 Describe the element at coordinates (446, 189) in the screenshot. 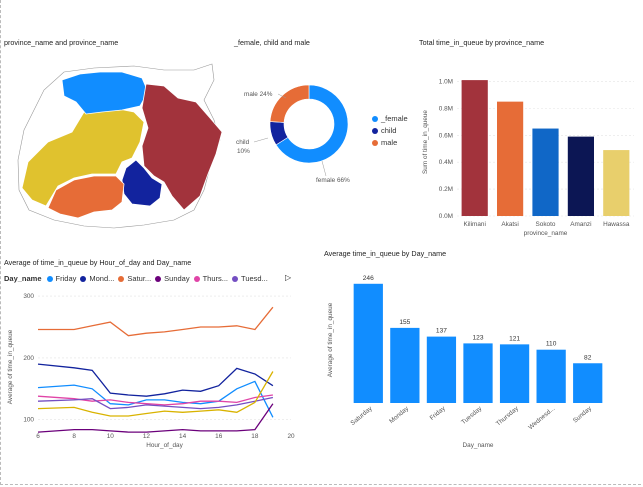

I see `y-tick-label: 0.2M` at that location.